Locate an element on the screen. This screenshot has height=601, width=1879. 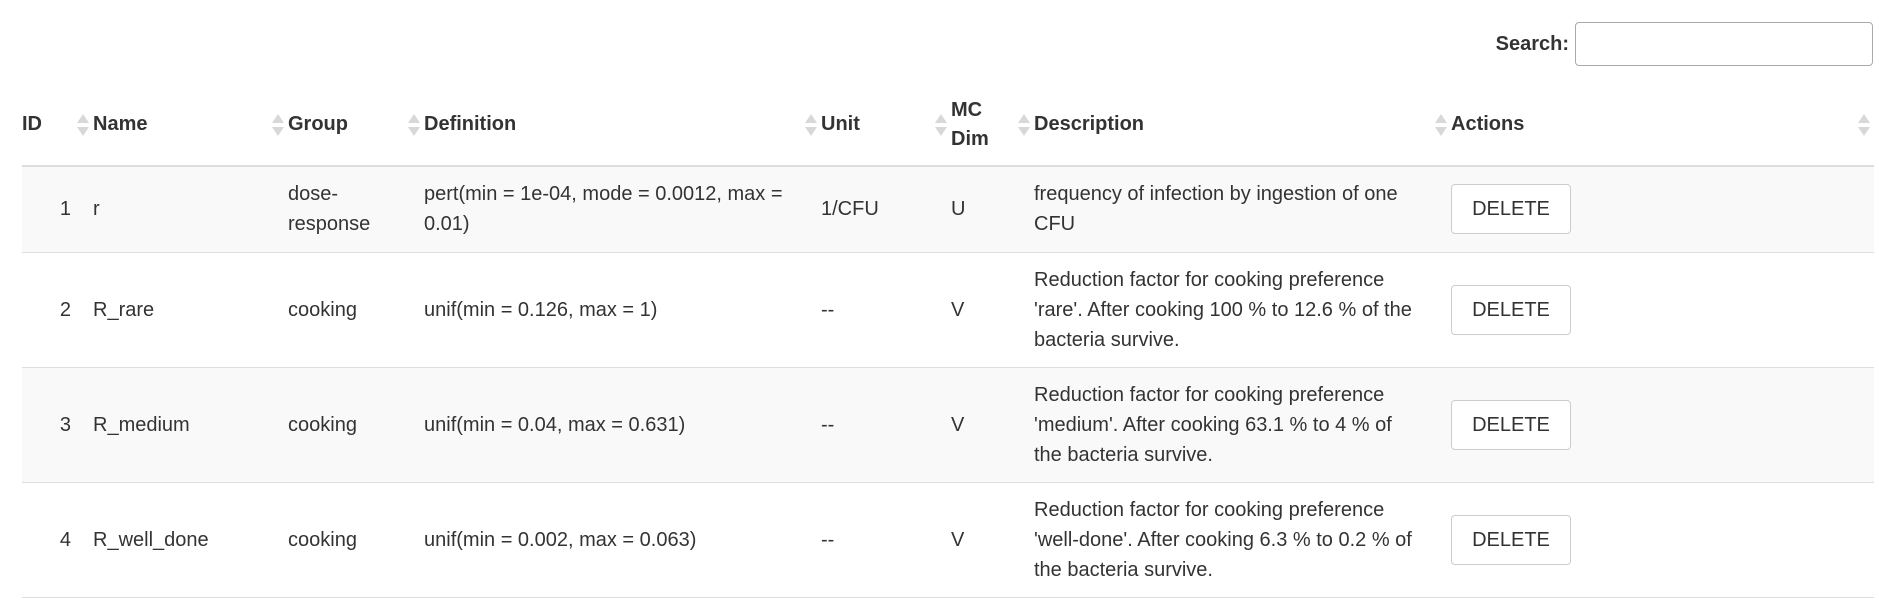
column-header-id: ID is located at coordinates (57, 125).